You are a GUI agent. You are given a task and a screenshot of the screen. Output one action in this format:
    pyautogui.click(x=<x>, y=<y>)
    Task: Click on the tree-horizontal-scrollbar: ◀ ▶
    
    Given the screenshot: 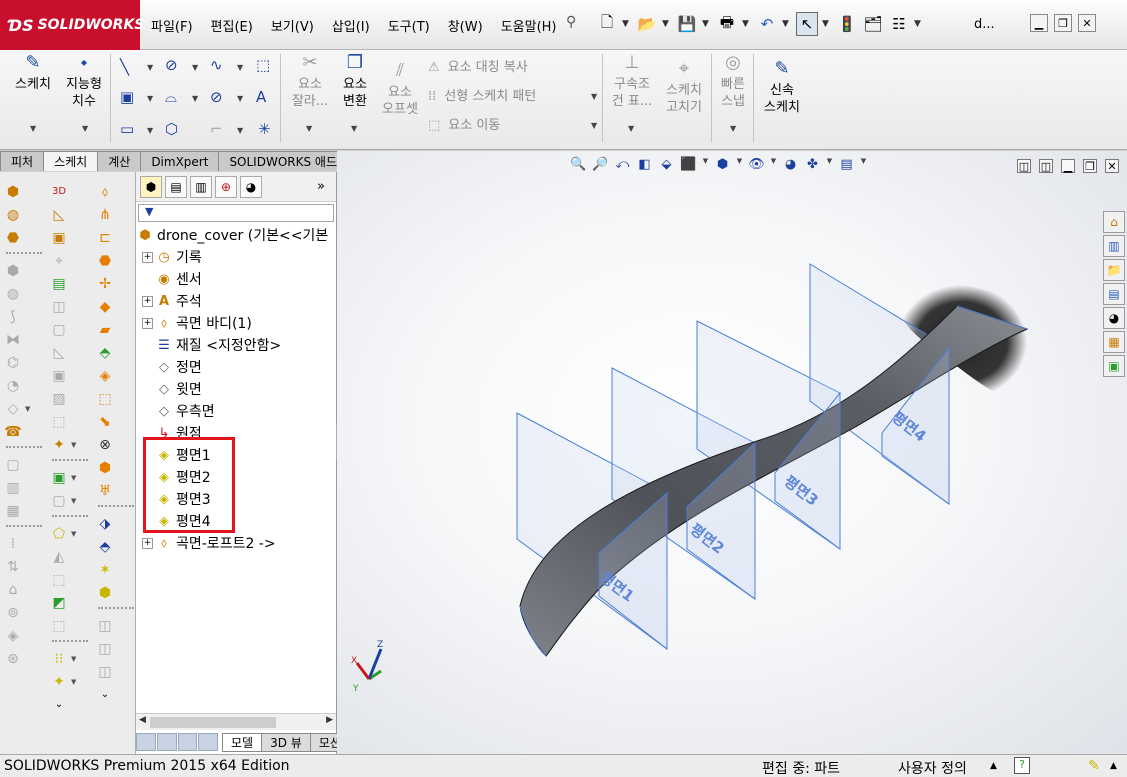 What is the action you would take?
    pyautogui.click(x=236, y=721)
    